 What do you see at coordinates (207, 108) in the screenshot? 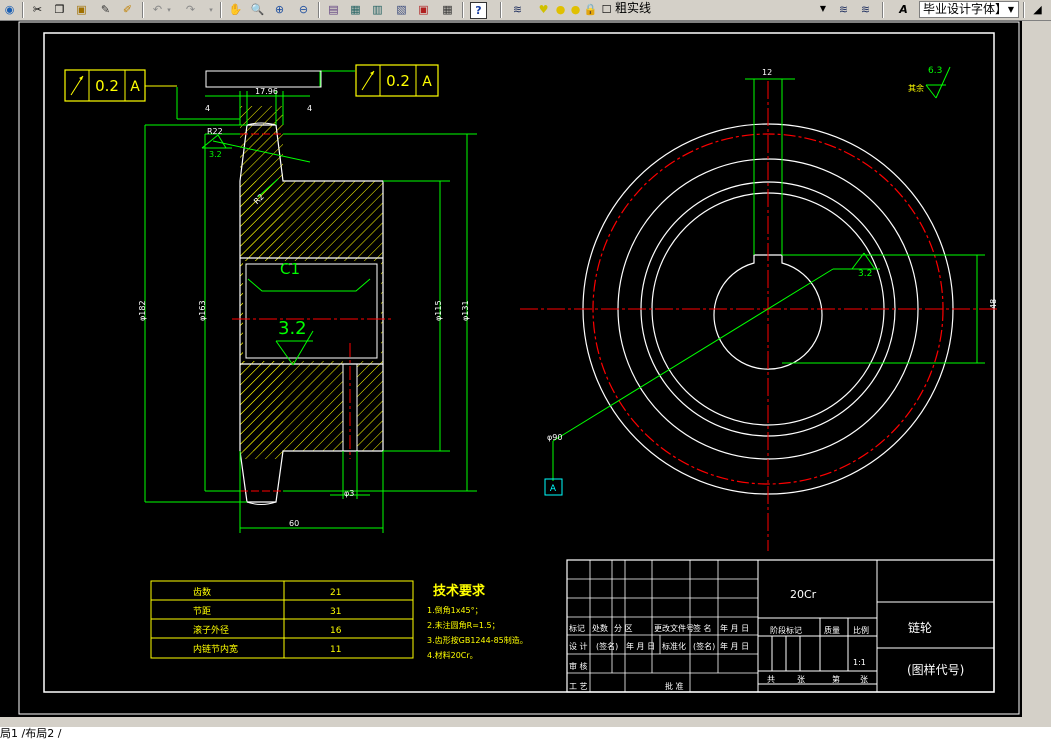
I see `dim-left4: 4` at bounding box center [207, 108].